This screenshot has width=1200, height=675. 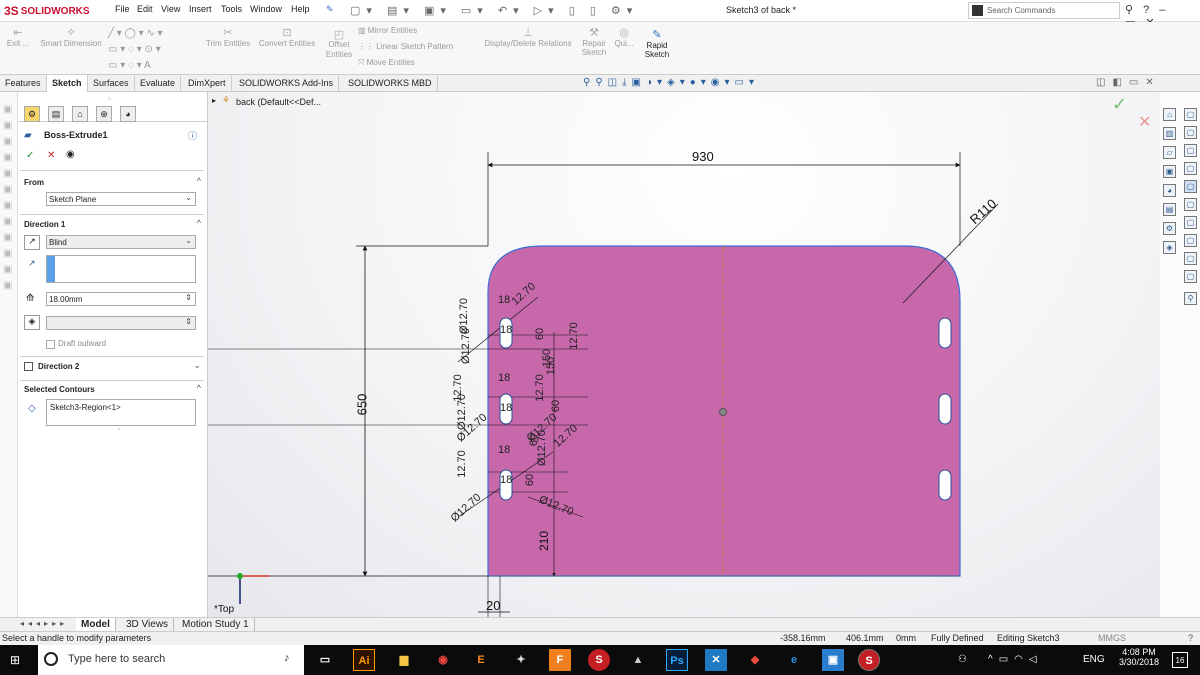 What do you see at coordinates (71, 37) in the screenshot?
I see `smart-dimension-button: ⟡ Smart Dimension` at bounding box center [71, 37].